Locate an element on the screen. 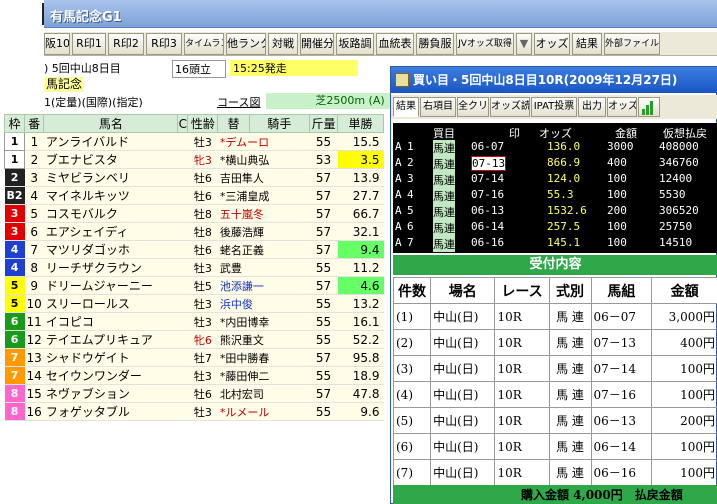 The image size is (717, 504). toolbar-button-5: 他ランク is located at coordinates (246, 44).